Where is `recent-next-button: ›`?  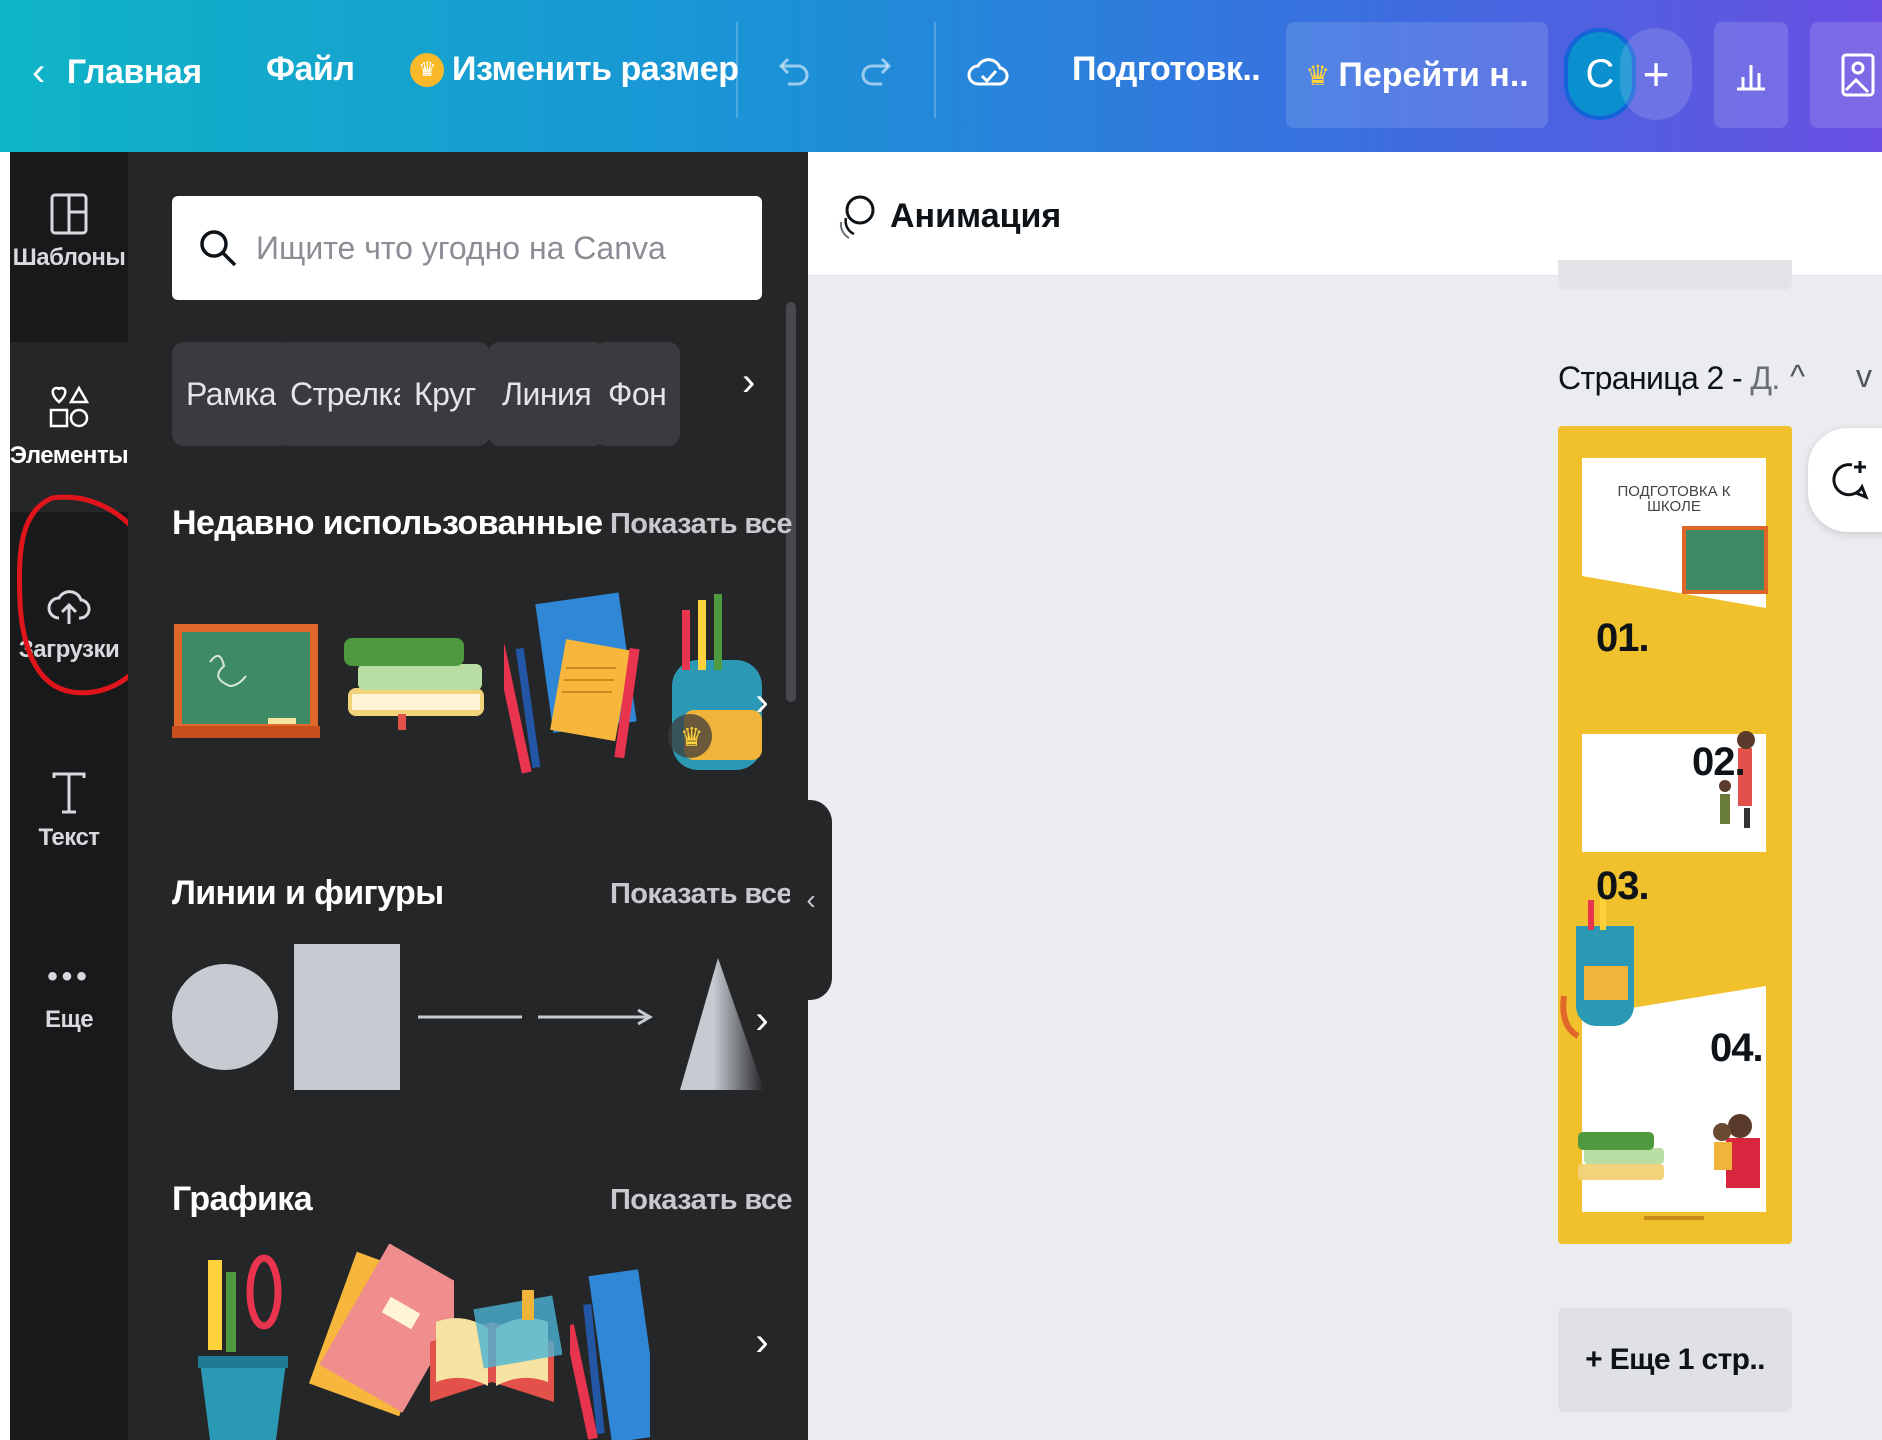
recent-next-button: › is located at coordinates (762, 702).